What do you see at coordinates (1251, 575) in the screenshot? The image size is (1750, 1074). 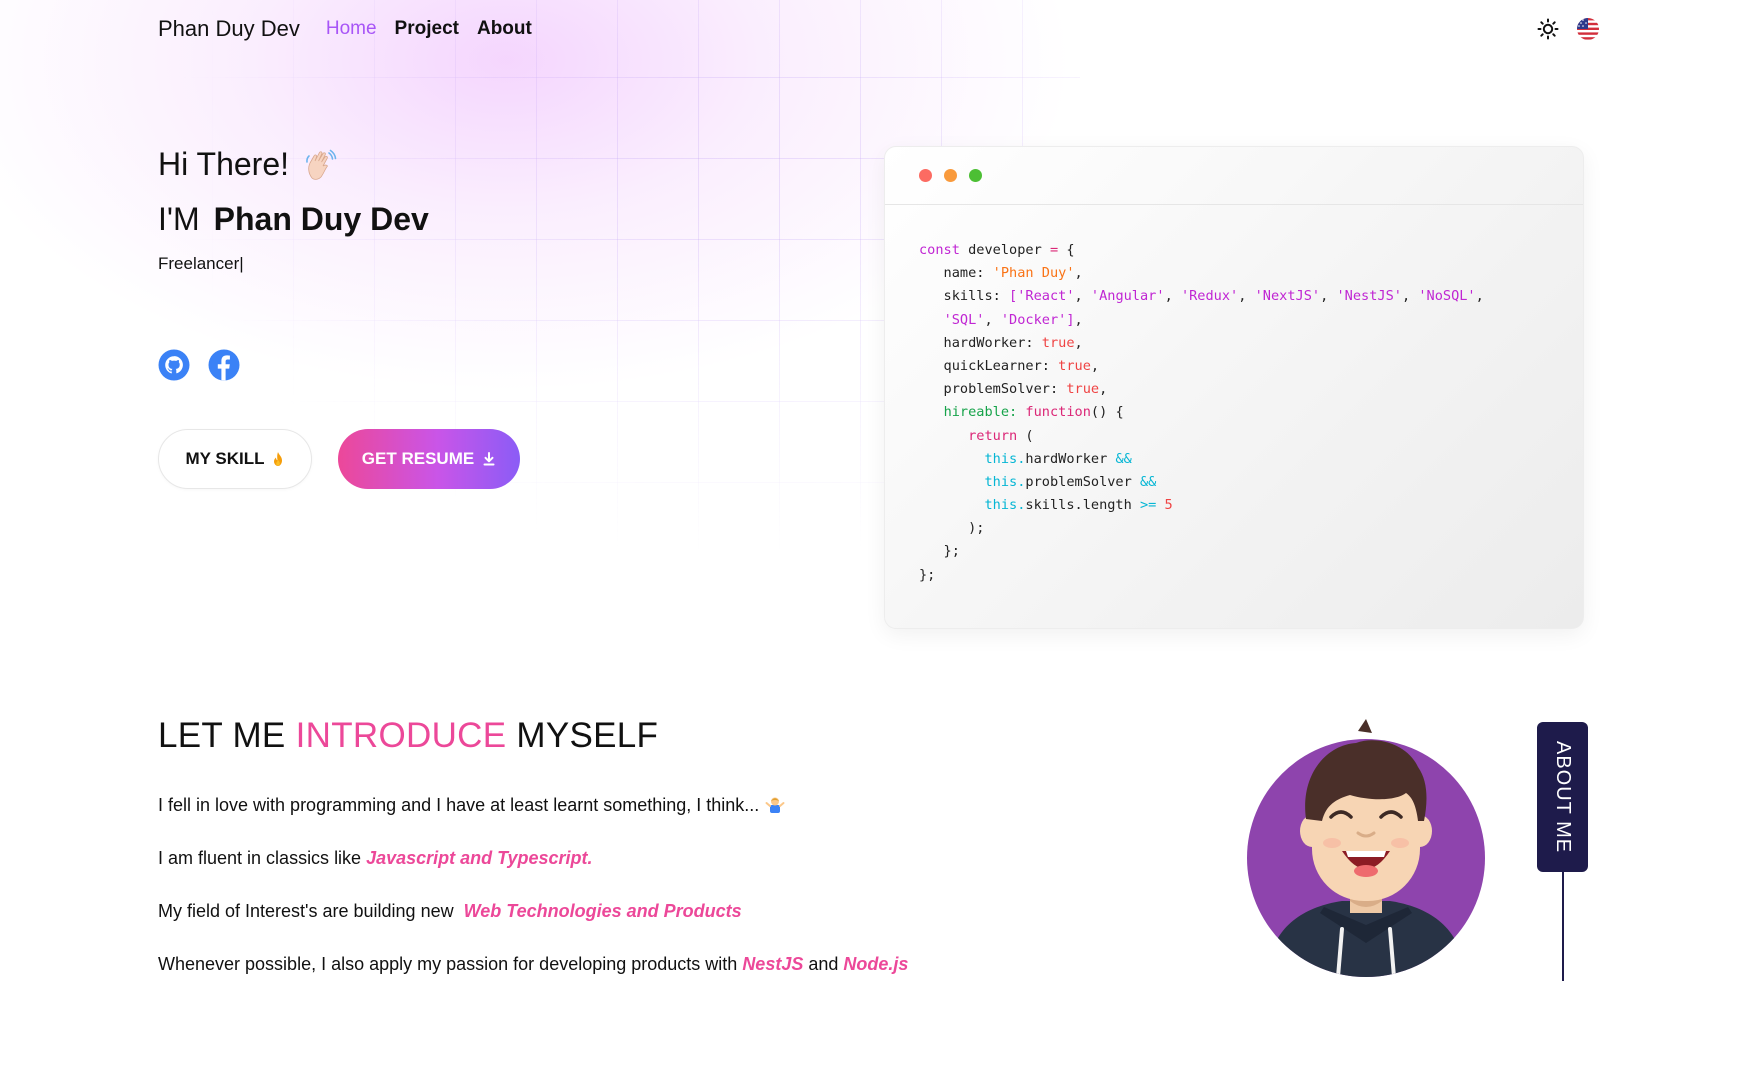 I see `code-line: };` at bounding box center [1251, 575].